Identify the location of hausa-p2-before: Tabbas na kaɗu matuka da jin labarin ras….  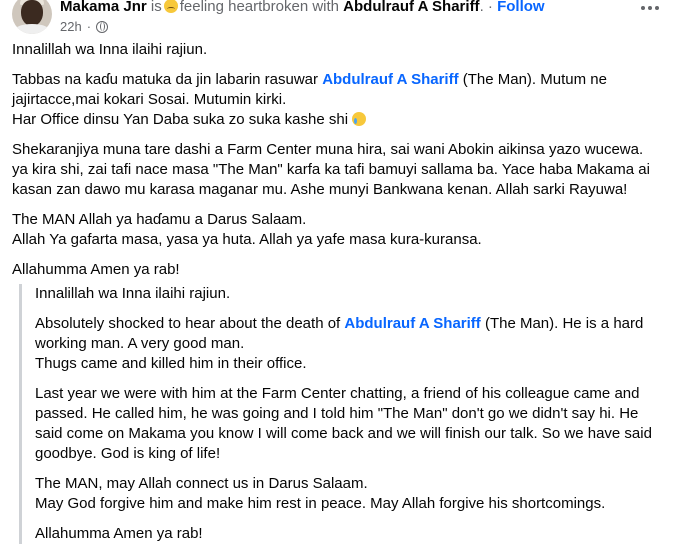
(167, 79).